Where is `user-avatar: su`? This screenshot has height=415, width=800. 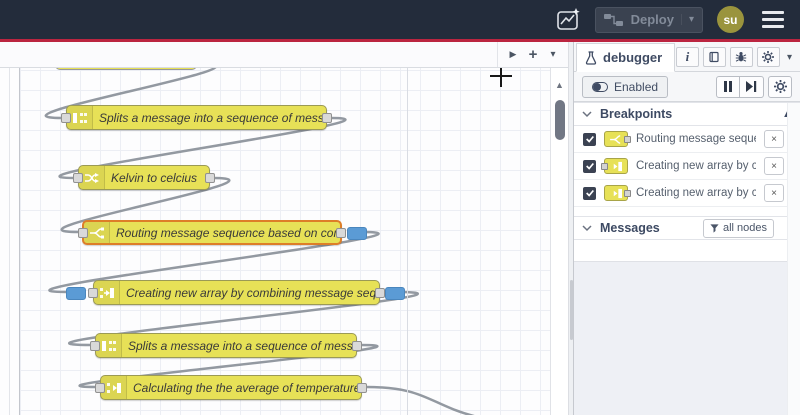
user-avatar: su is located at coordinates (730, 19).